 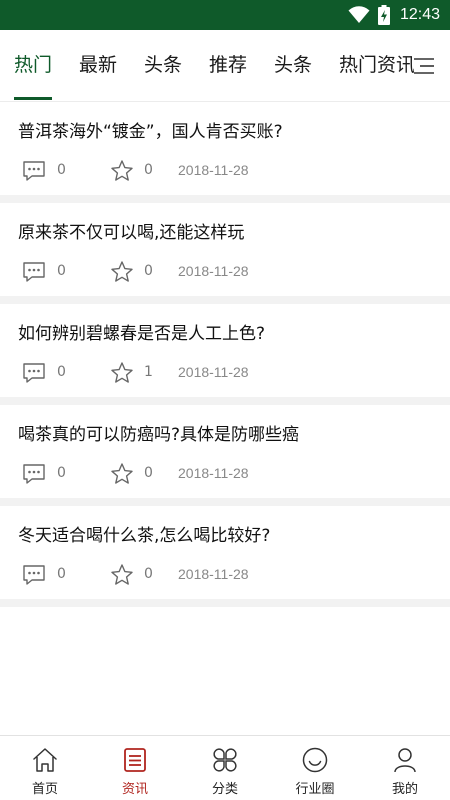 I want to click on tab-headlines-2: 头条, so click(x=293, y=65).